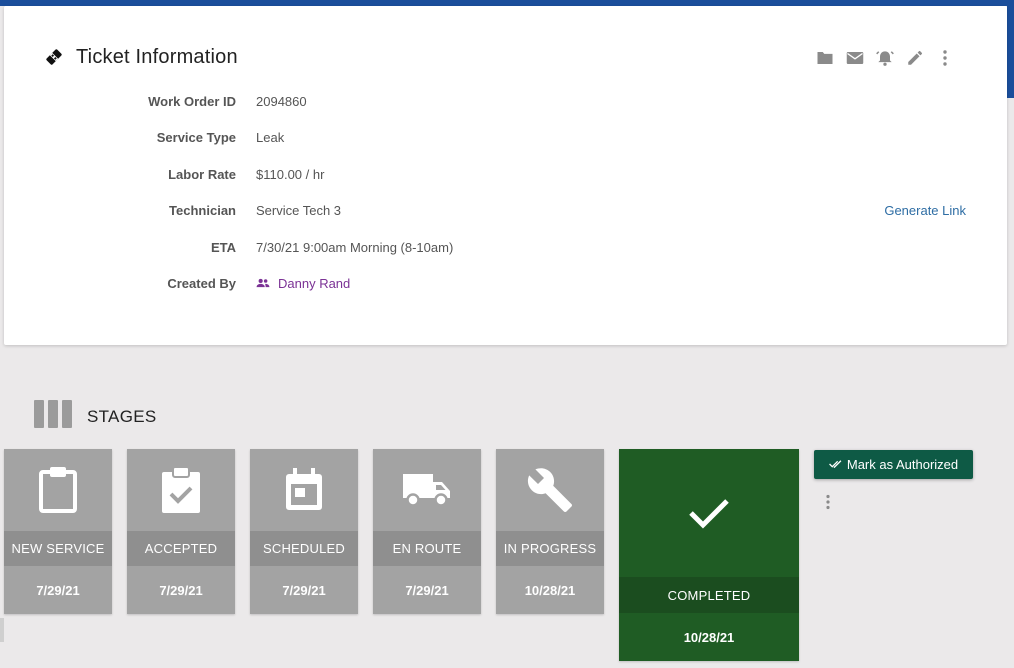  Describe the element at coordinates (270, 137) in the screenshot. I see `service-type-value: Leak` at that location.